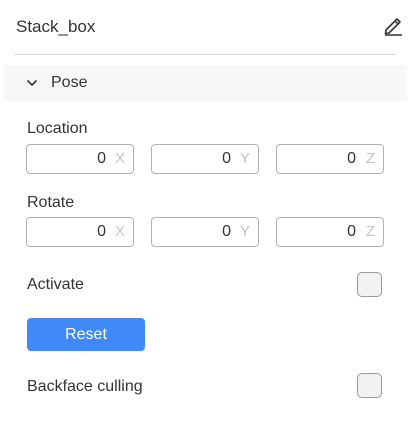 This screenshot has height=427, width=417. What do you see at coordinates (119, 158) in the screenshot?
I see `location-x-axis-label: X` at bounding box center [119, 158].